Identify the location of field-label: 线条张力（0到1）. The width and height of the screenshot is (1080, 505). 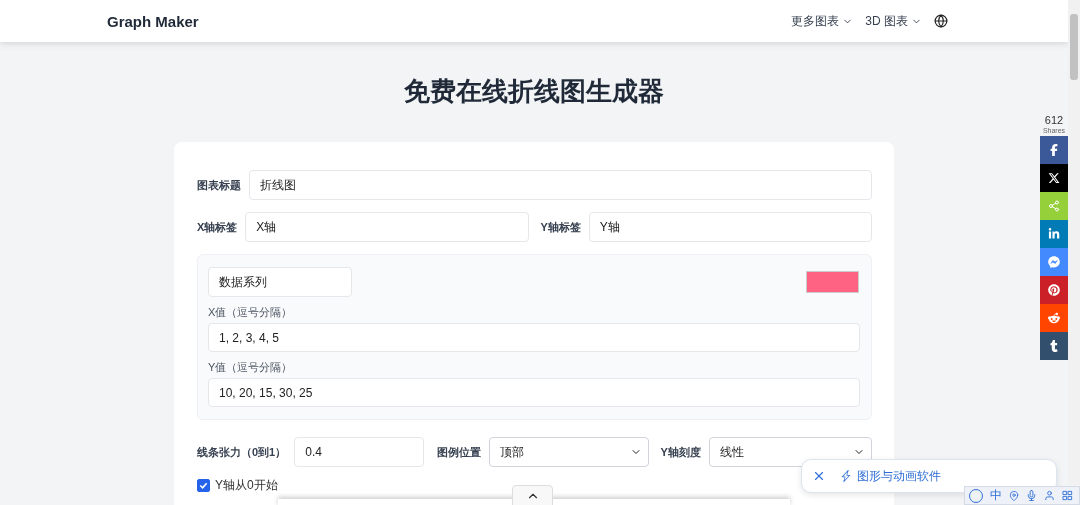
(242, 452).